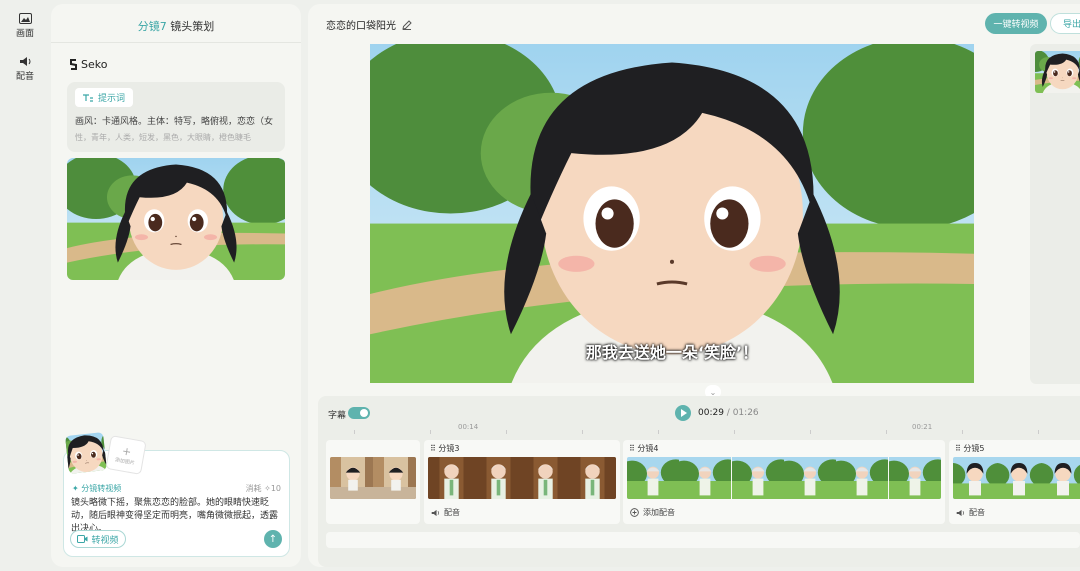 Image resolution: width=1080 pixels, height=571 pixels. What do you see at coordinates (163, 137) in the screenshot?
I see `prompt-text-faded: 性，青年，人类，短发，黑色，大眼睛，橙色睫毛` at bounding box center [163, 137].